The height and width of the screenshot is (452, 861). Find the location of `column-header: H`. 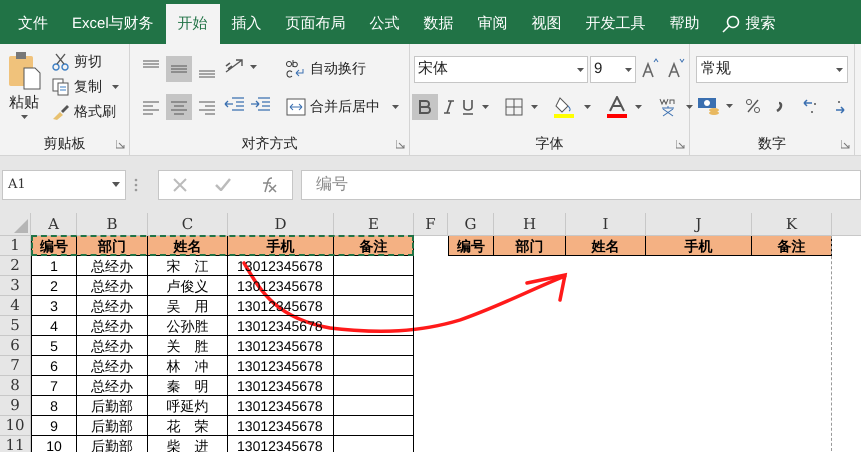

column-header: H is located at coordinates (530, 224).